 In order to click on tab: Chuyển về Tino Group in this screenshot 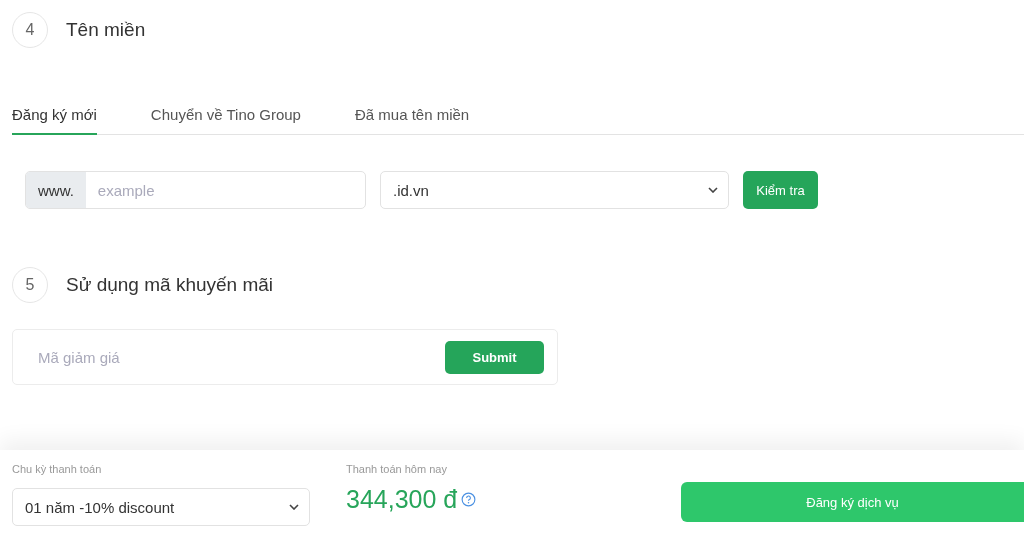, I will do `click(225, 120)`.